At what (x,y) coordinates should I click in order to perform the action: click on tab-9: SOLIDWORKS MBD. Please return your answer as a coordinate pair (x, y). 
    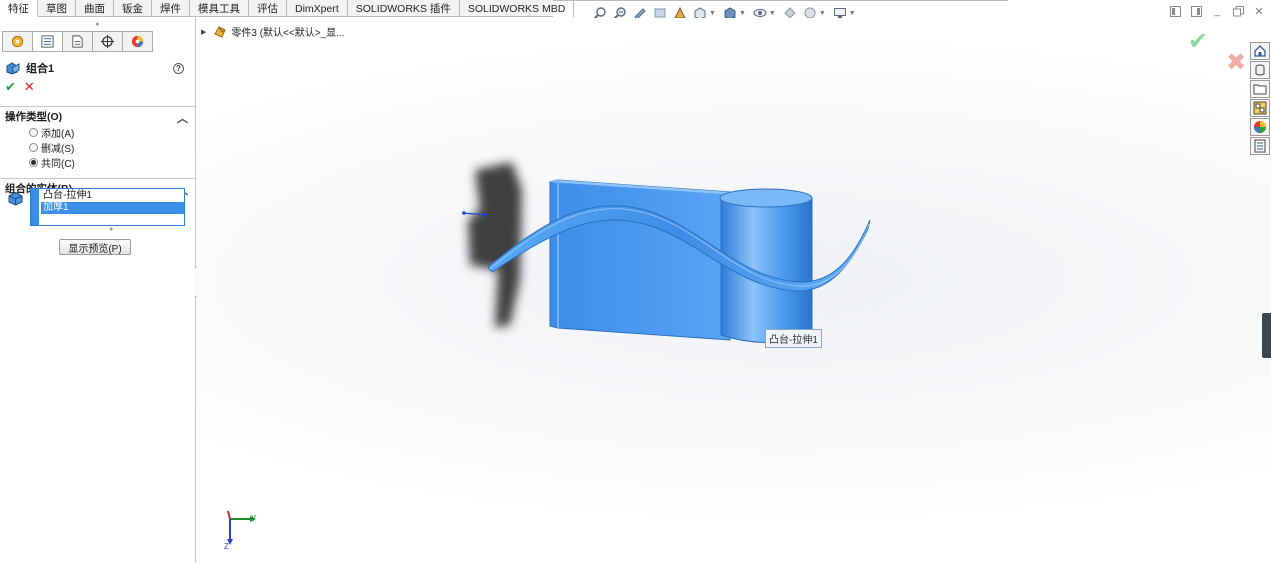
    Looking at the image, I should click on (517, 8).